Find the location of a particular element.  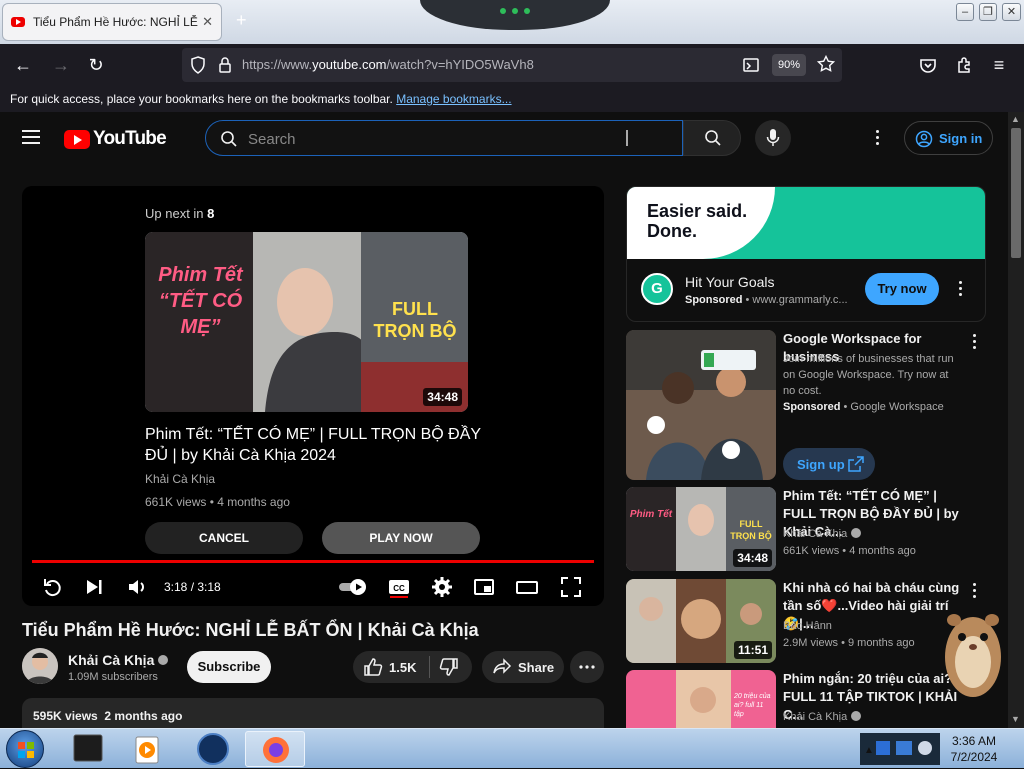

hamster-sticker-icon is located at coordinates (973, 652).